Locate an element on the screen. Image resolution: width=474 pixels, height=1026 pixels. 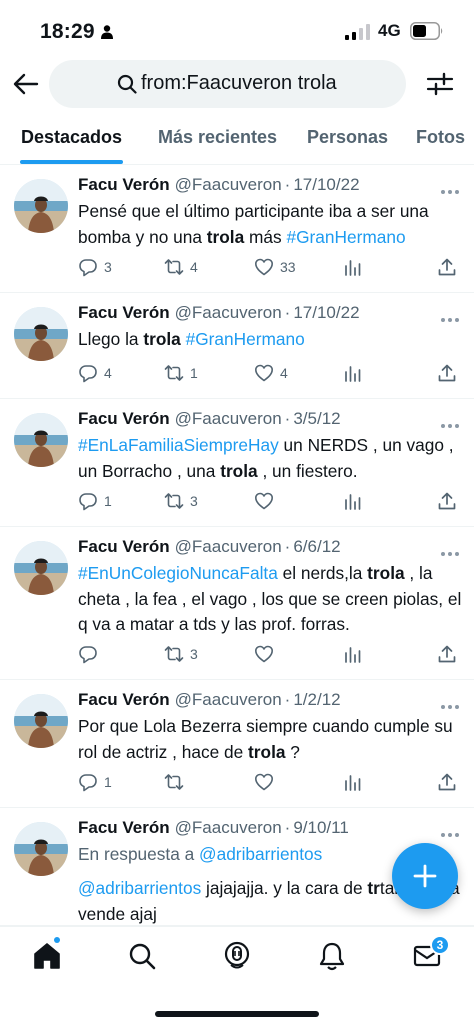
search-query: from:Faacuveron trola is located at coordinates (239, 83).